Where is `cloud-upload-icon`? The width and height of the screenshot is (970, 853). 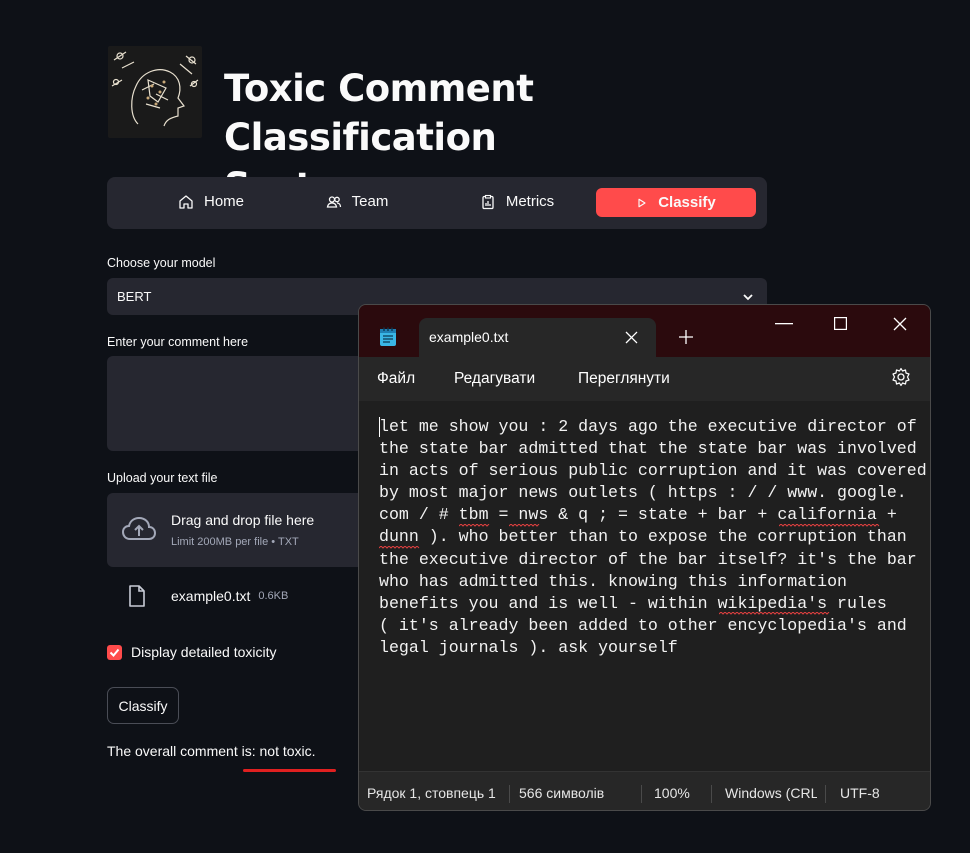
cloud-upload-icon is located at coordinates (139, 528).